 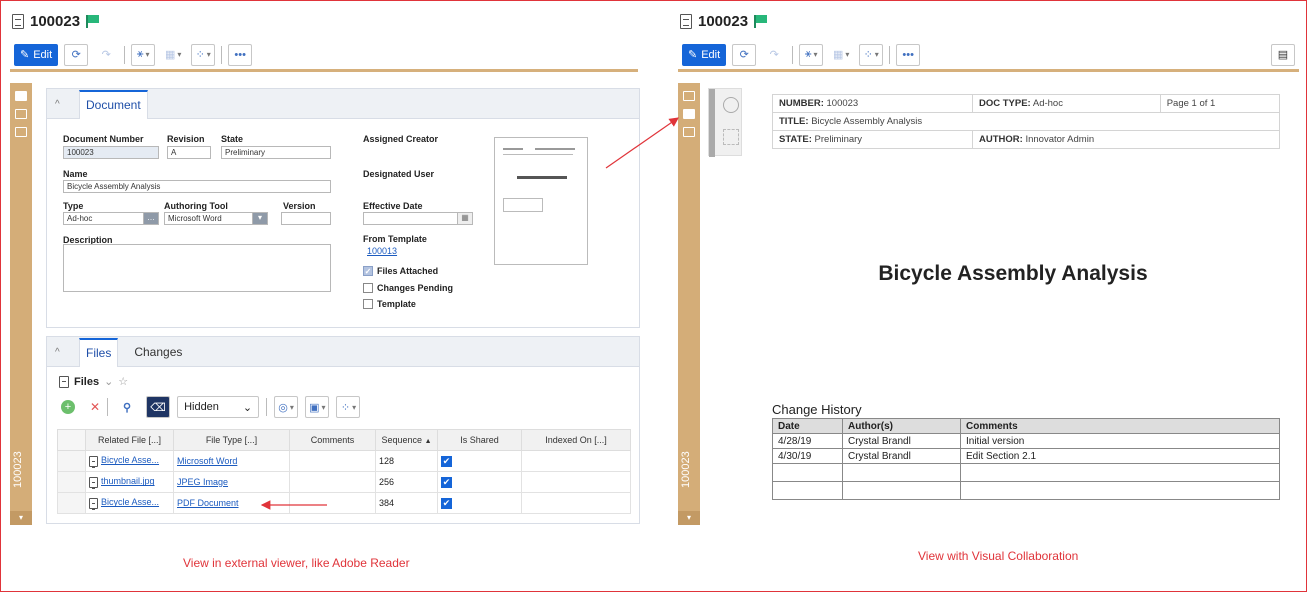 What do you see at coordinates (642, 143) in the screenshot?
I see `arrow-to-viewer-icon` at bounding box center [642, 143].